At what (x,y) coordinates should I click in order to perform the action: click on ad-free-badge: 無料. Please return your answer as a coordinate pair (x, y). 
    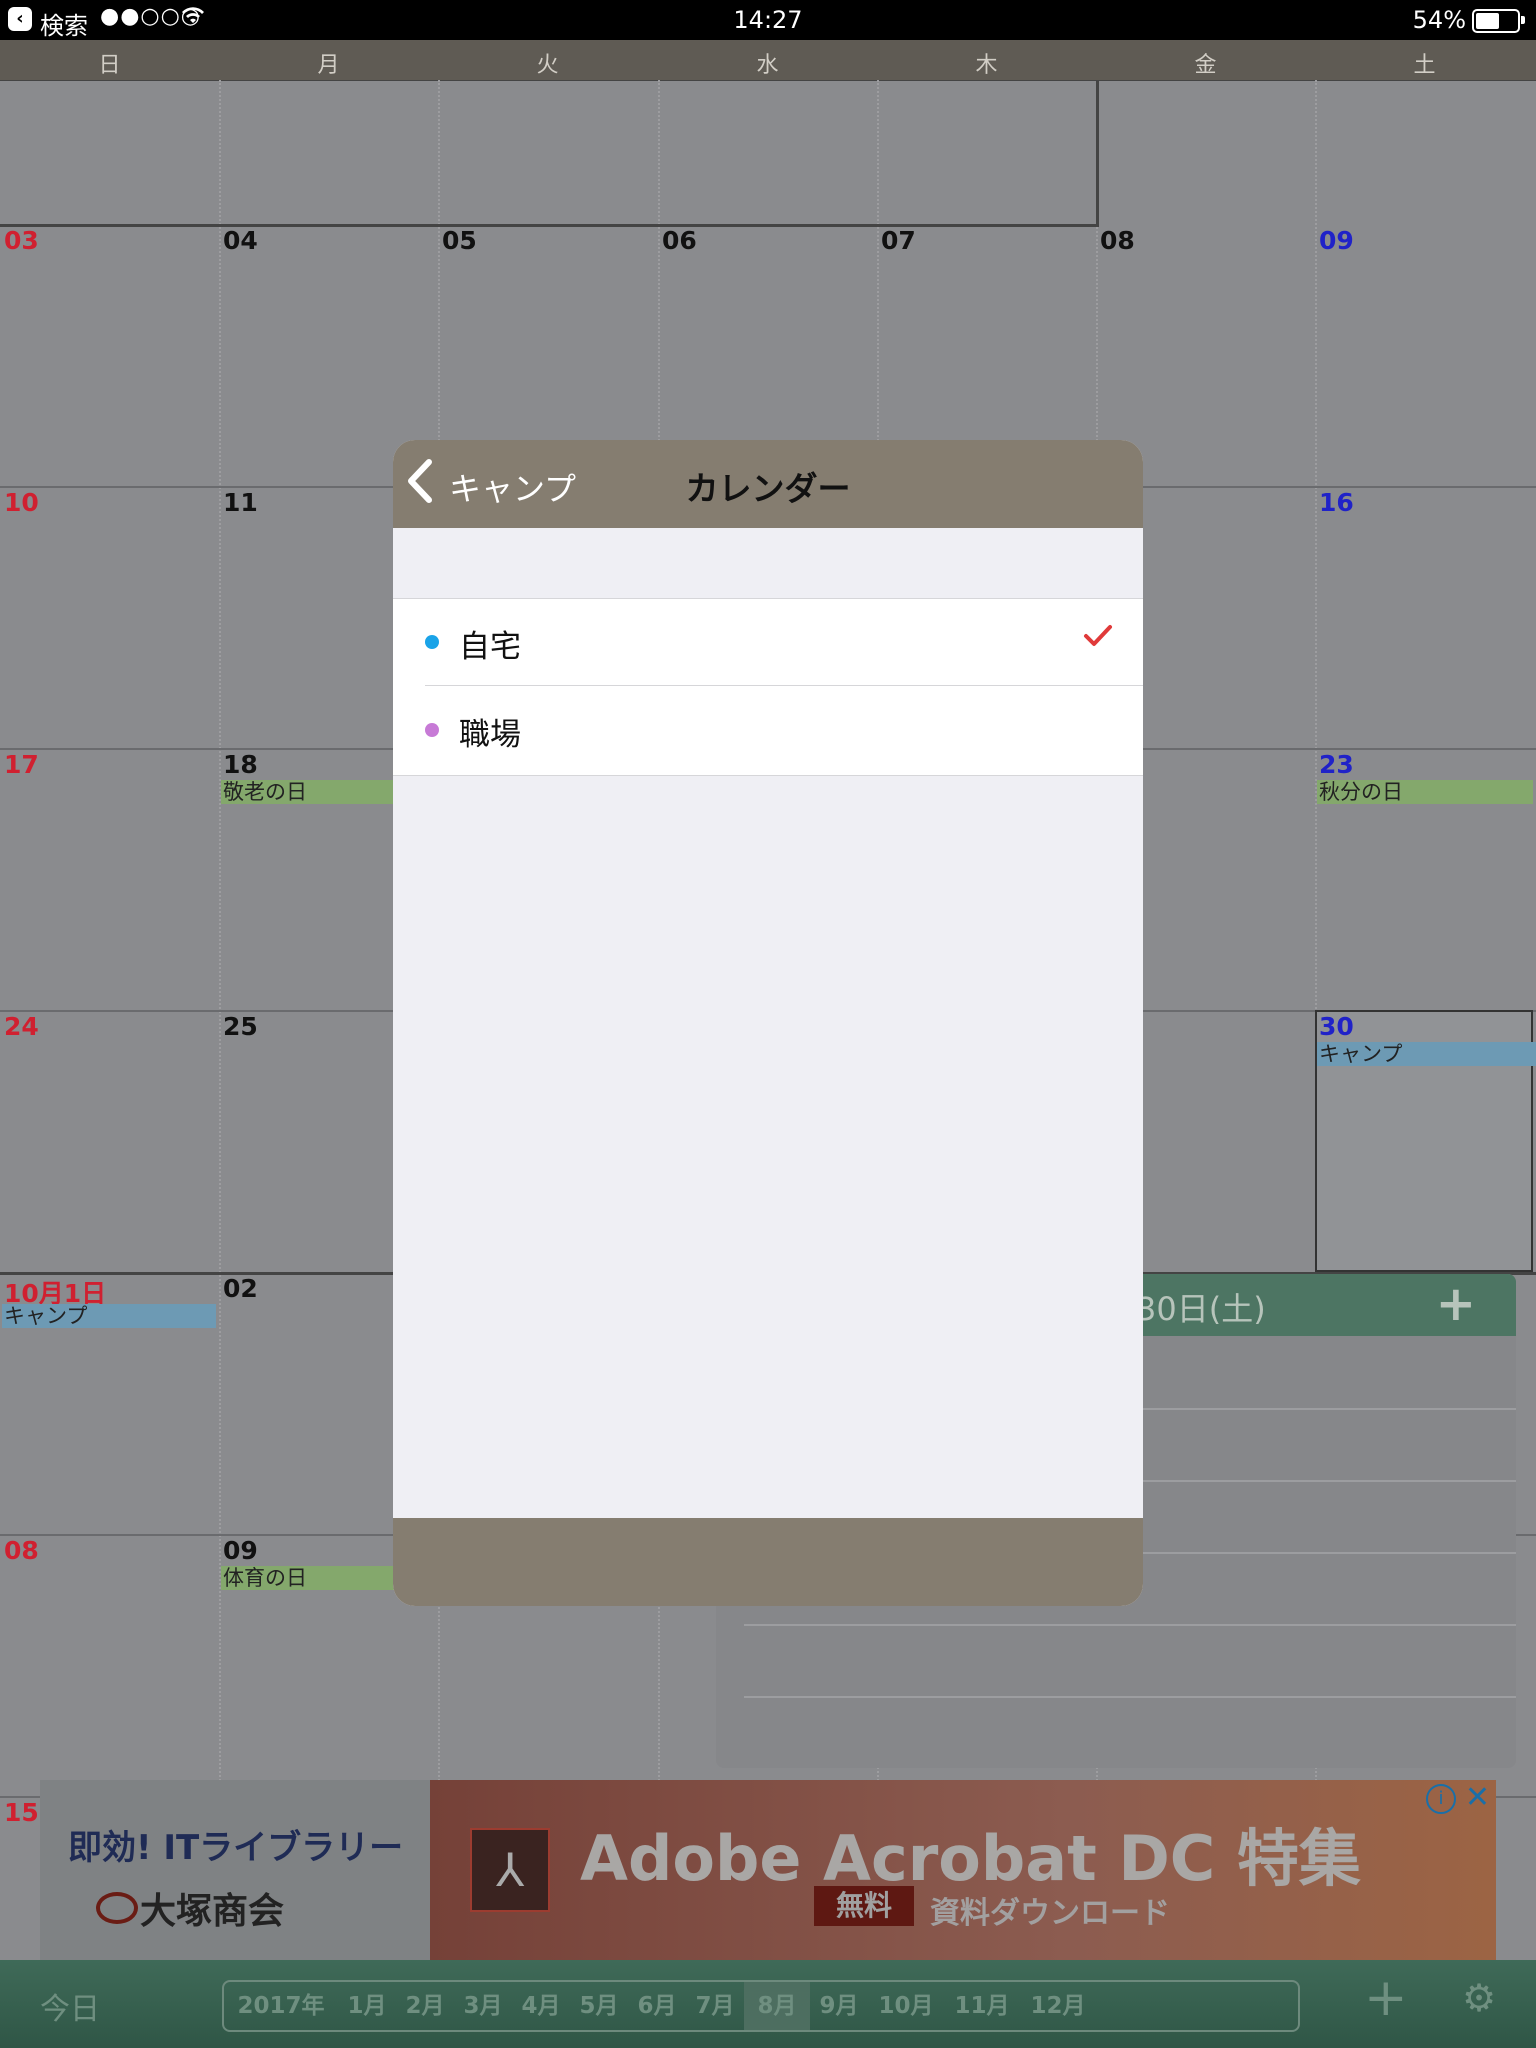
    Looking at the image, I should click on (864, 1906).